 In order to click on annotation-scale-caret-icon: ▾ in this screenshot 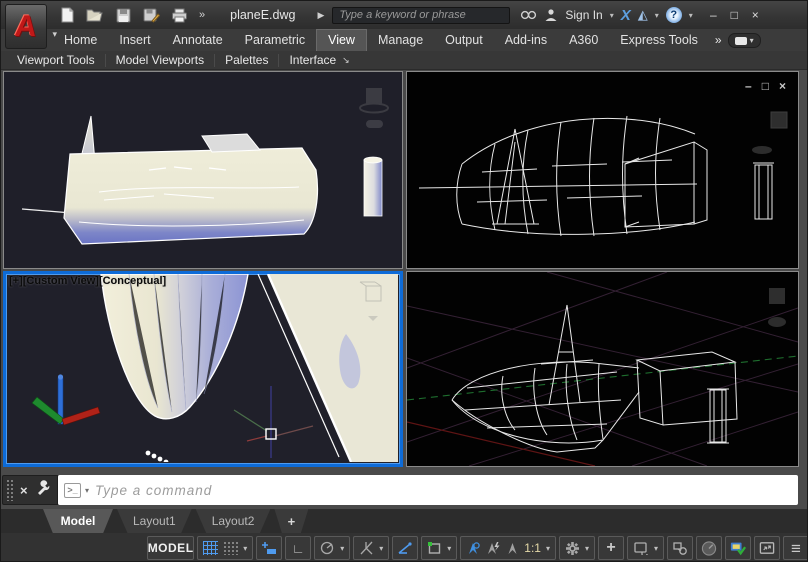, I will do `click(548, 548)`.